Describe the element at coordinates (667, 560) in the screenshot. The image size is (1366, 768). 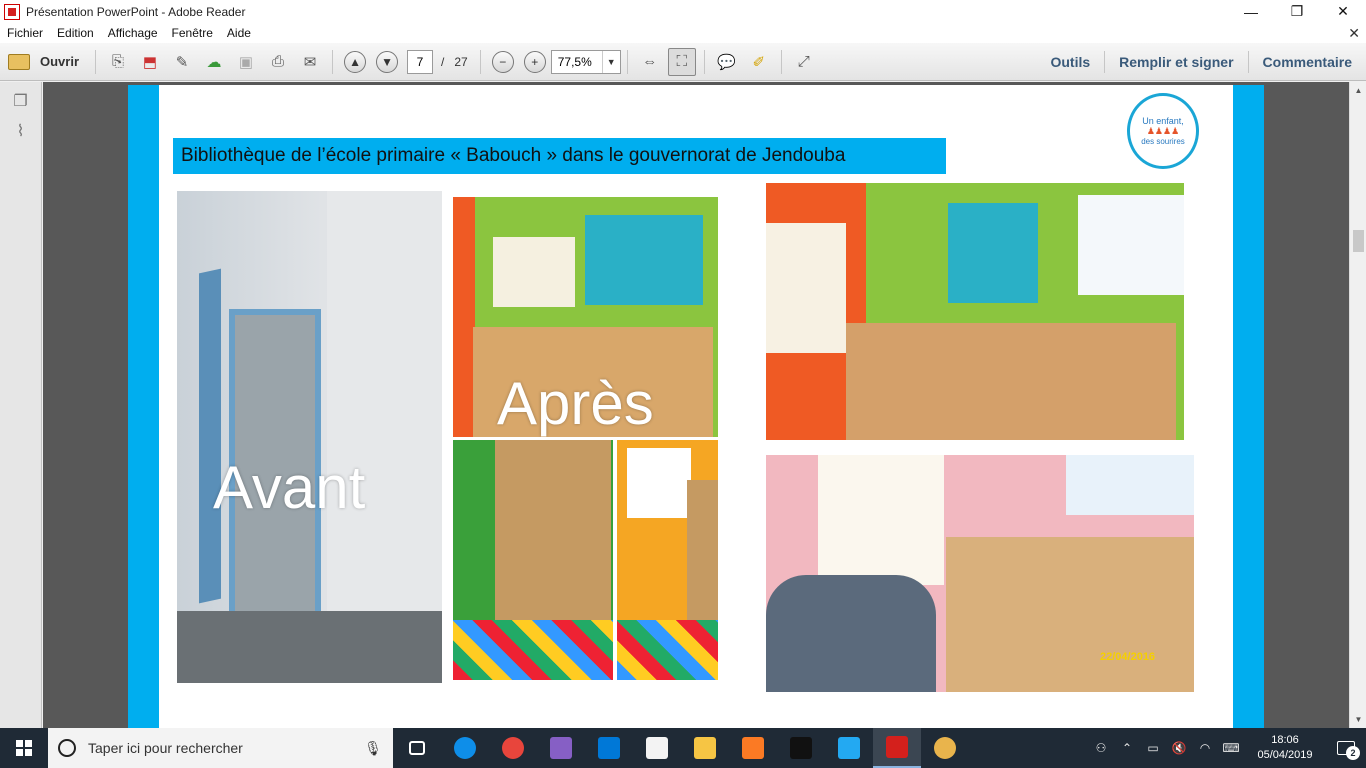
I see `photo-after-bottom-right` at that location.